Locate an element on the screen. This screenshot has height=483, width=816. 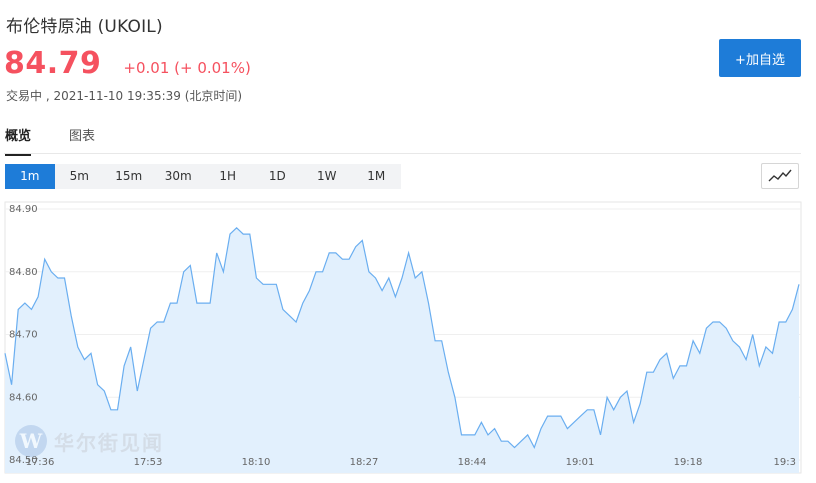
x-tick-label: 19:3 is located at coordinates (785, 462).